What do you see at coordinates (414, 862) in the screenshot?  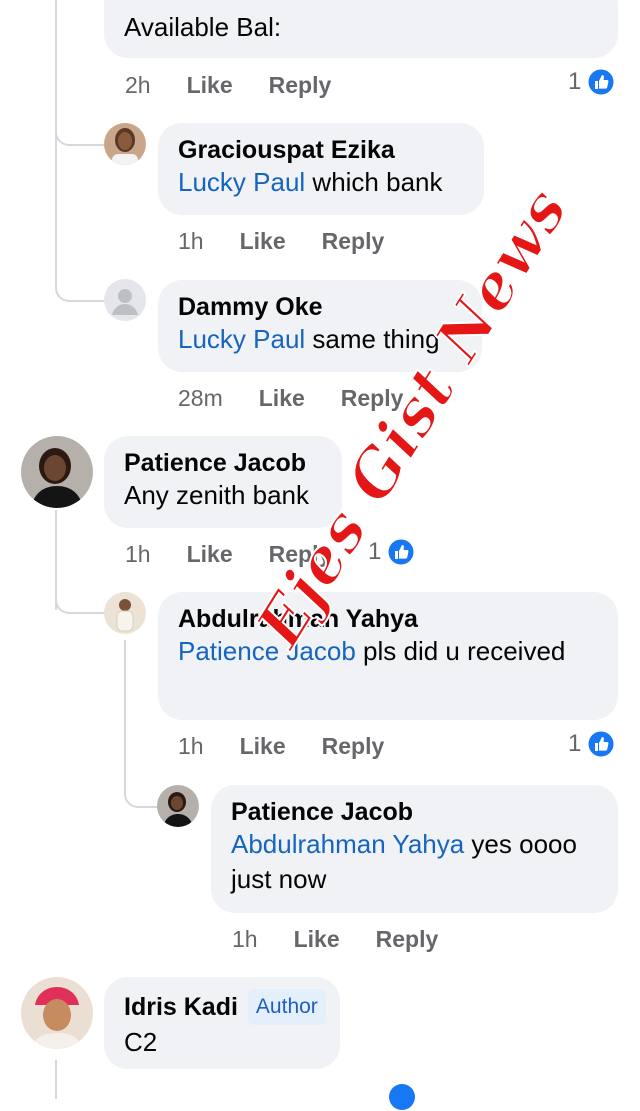 I see `comment-text: Abdulrahman Yahya yes oooo just now` at bounding box center [414, 862].